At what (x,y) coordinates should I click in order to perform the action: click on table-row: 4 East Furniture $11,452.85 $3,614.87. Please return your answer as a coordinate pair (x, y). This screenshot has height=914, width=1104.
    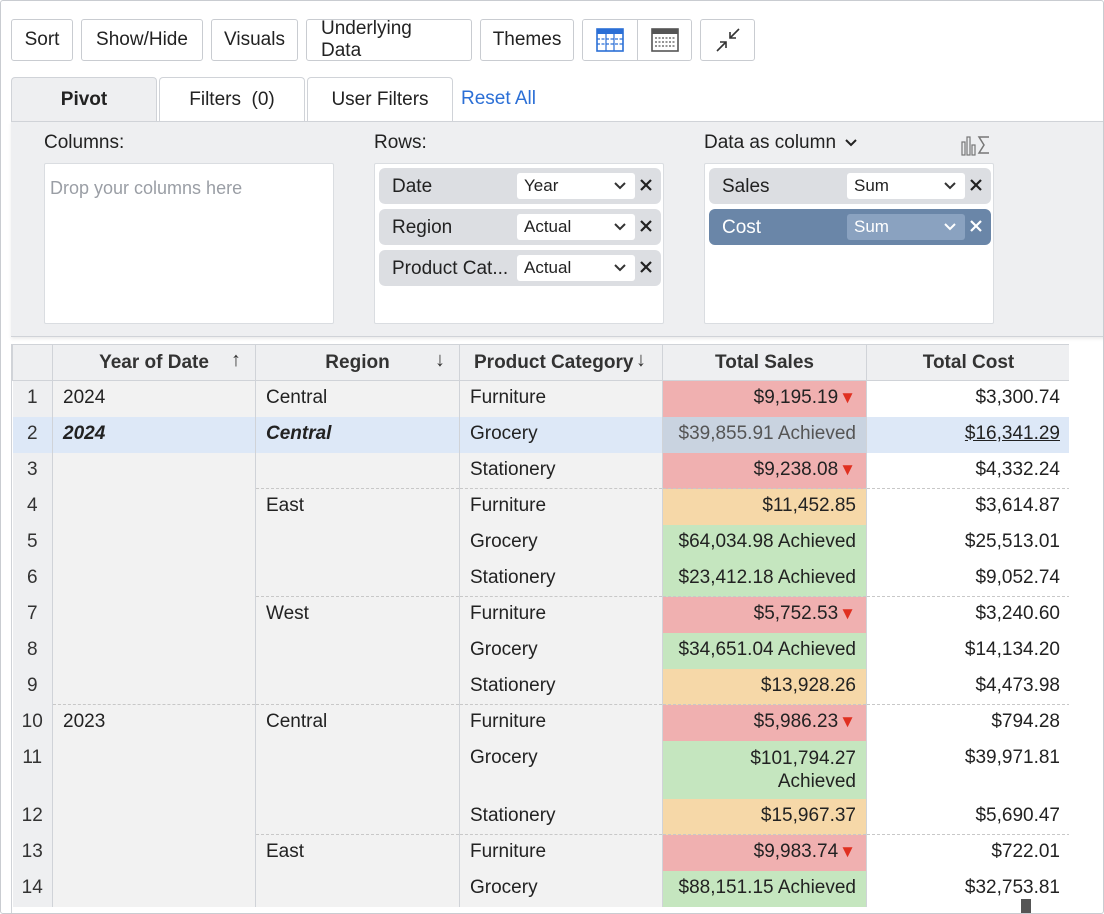
    Looking at the image, I should click on (540, 506).